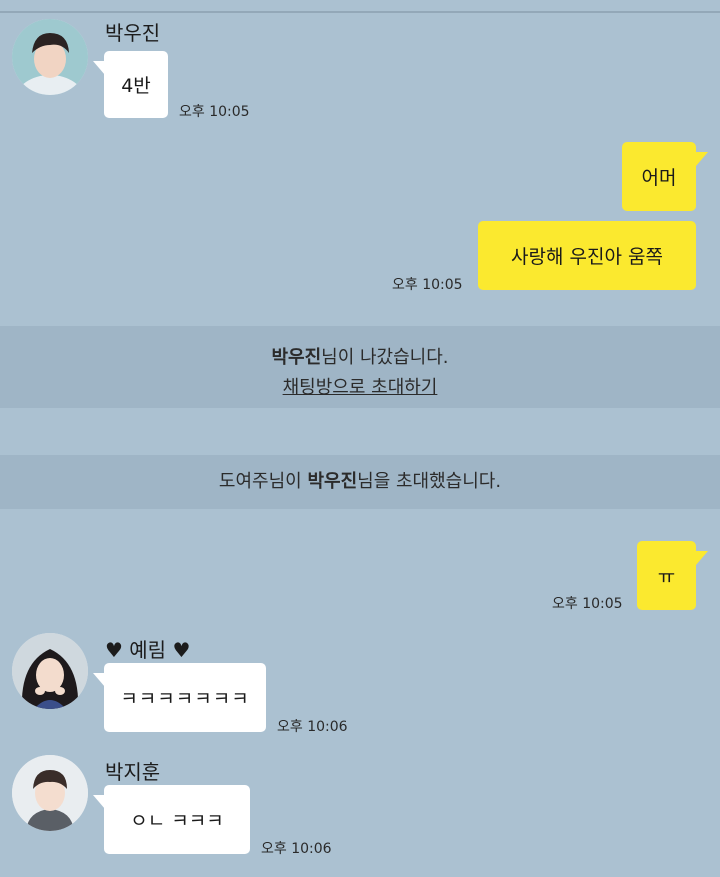 The height and width of the screenshot is (877, 720). I want to click on avatar-park-jihoon, so click(50, 793).